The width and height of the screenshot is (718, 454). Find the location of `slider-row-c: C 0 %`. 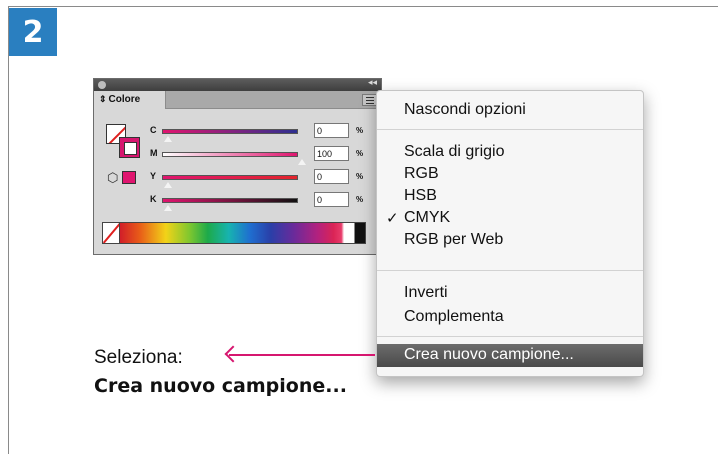

slider-row-c: C 0 % is located at coordinates (265, 133).